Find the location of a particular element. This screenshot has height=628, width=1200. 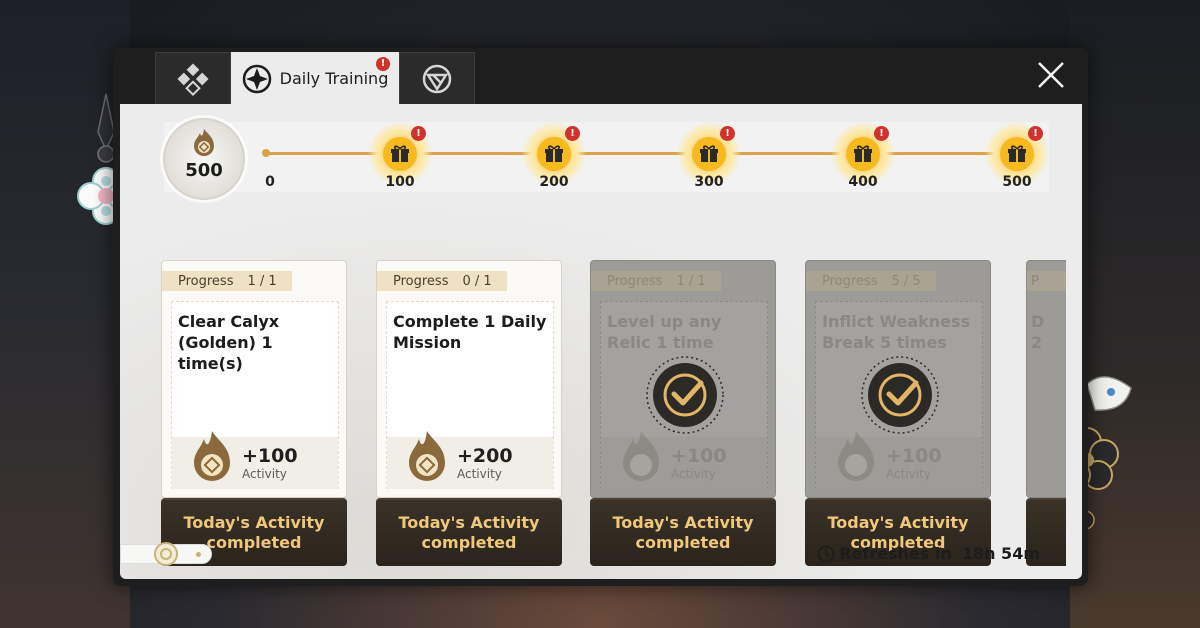

card-title: Inflict Weakness Break 5 times is located at coordinates (896, 332).